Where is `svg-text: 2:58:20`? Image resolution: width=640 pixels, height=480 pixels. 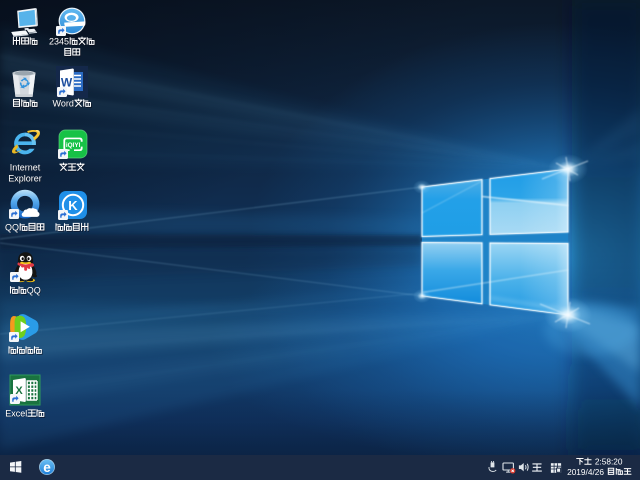 svg-text: 2:58:20 is located at coordinates (609, 461).